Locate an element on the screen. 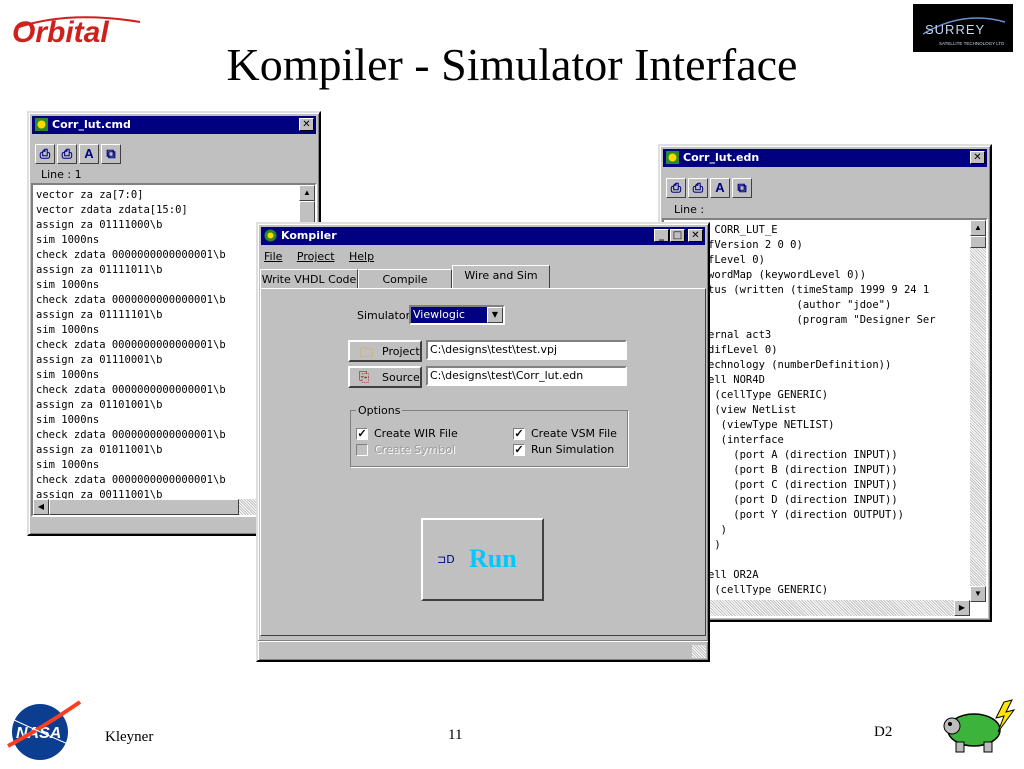  chevron-down-icon: ▼ is located at coordinates (495, 315).